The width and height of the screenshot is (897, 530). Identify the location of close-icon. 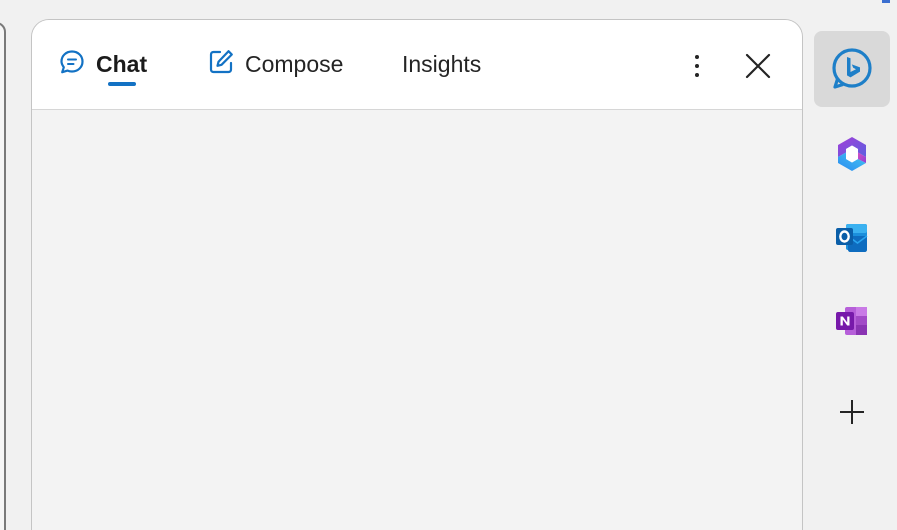
(758, 66).